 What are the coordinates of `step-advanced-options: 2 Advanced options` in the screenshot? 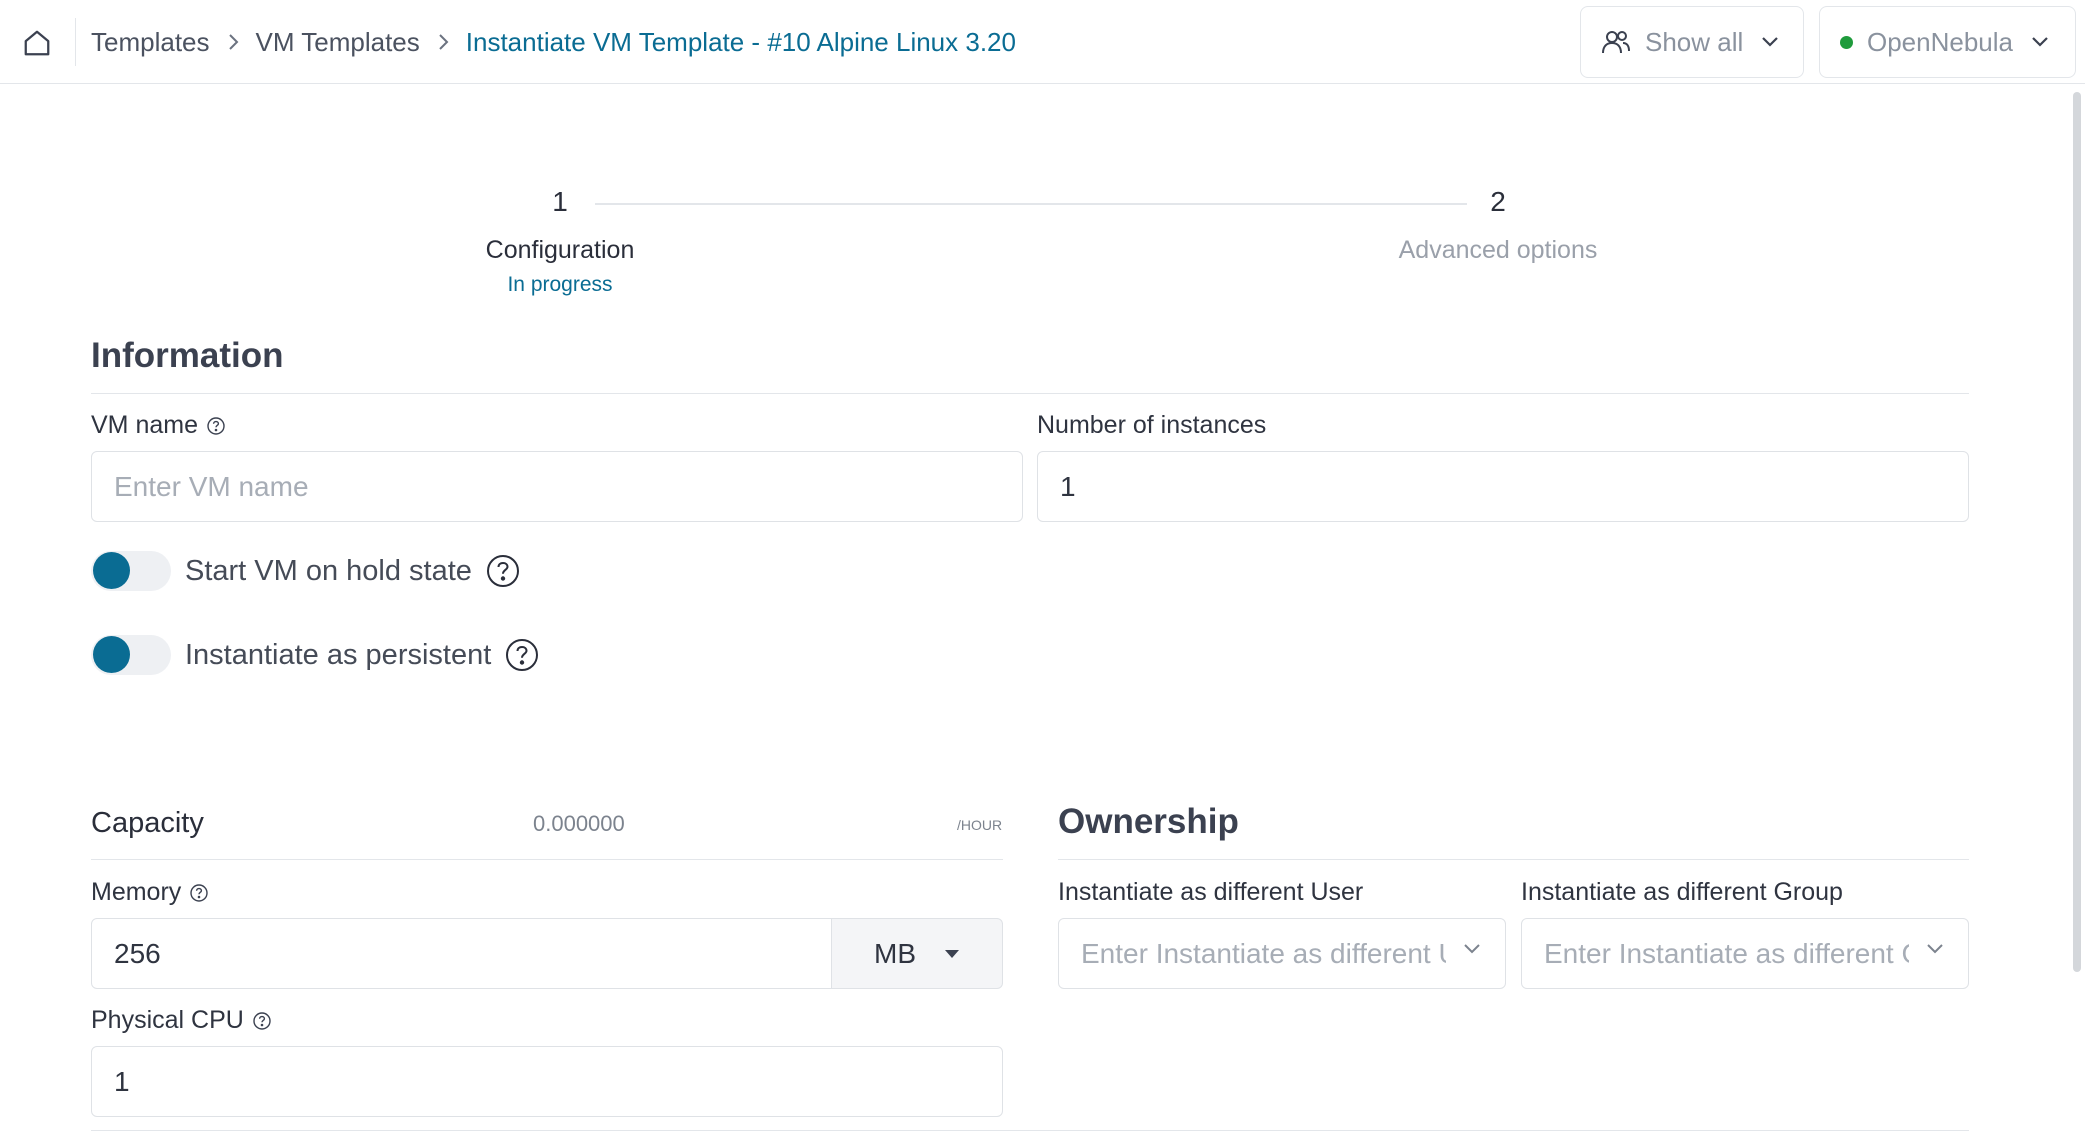 It's located at (1498, 225).